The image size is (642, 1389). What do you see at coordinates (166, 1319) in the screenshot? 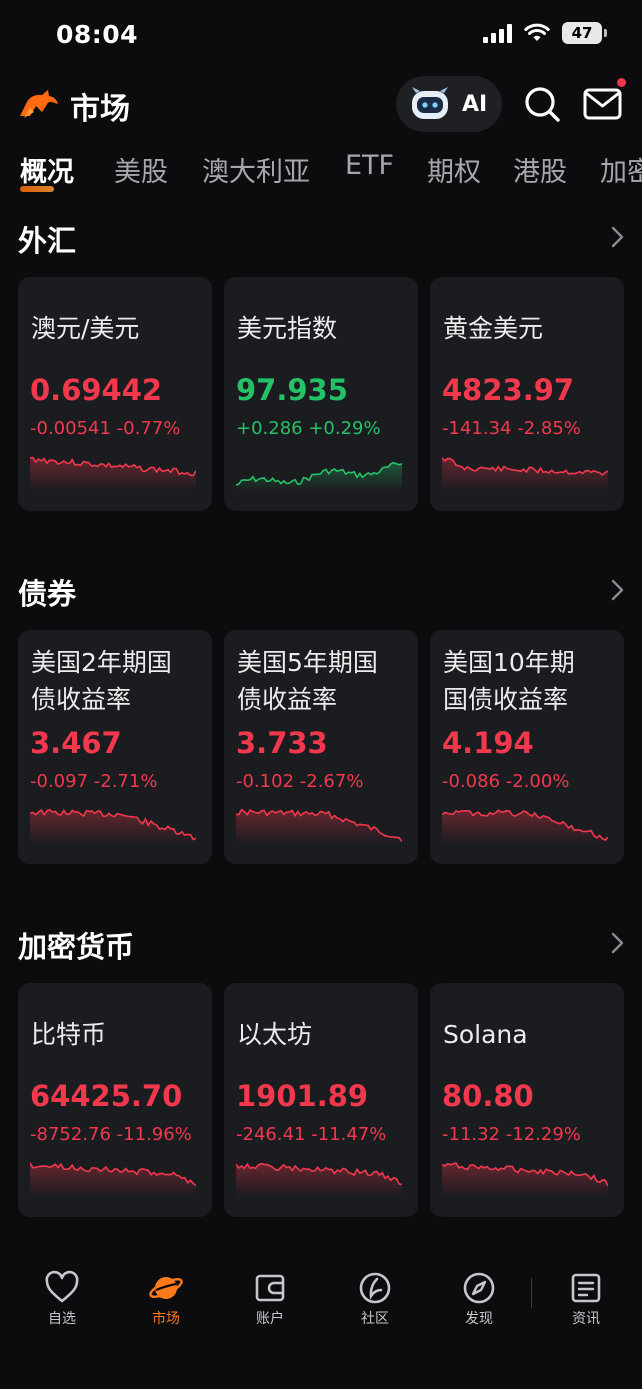
I see `nav-label: 市场` at bounding box center [166, 1319].